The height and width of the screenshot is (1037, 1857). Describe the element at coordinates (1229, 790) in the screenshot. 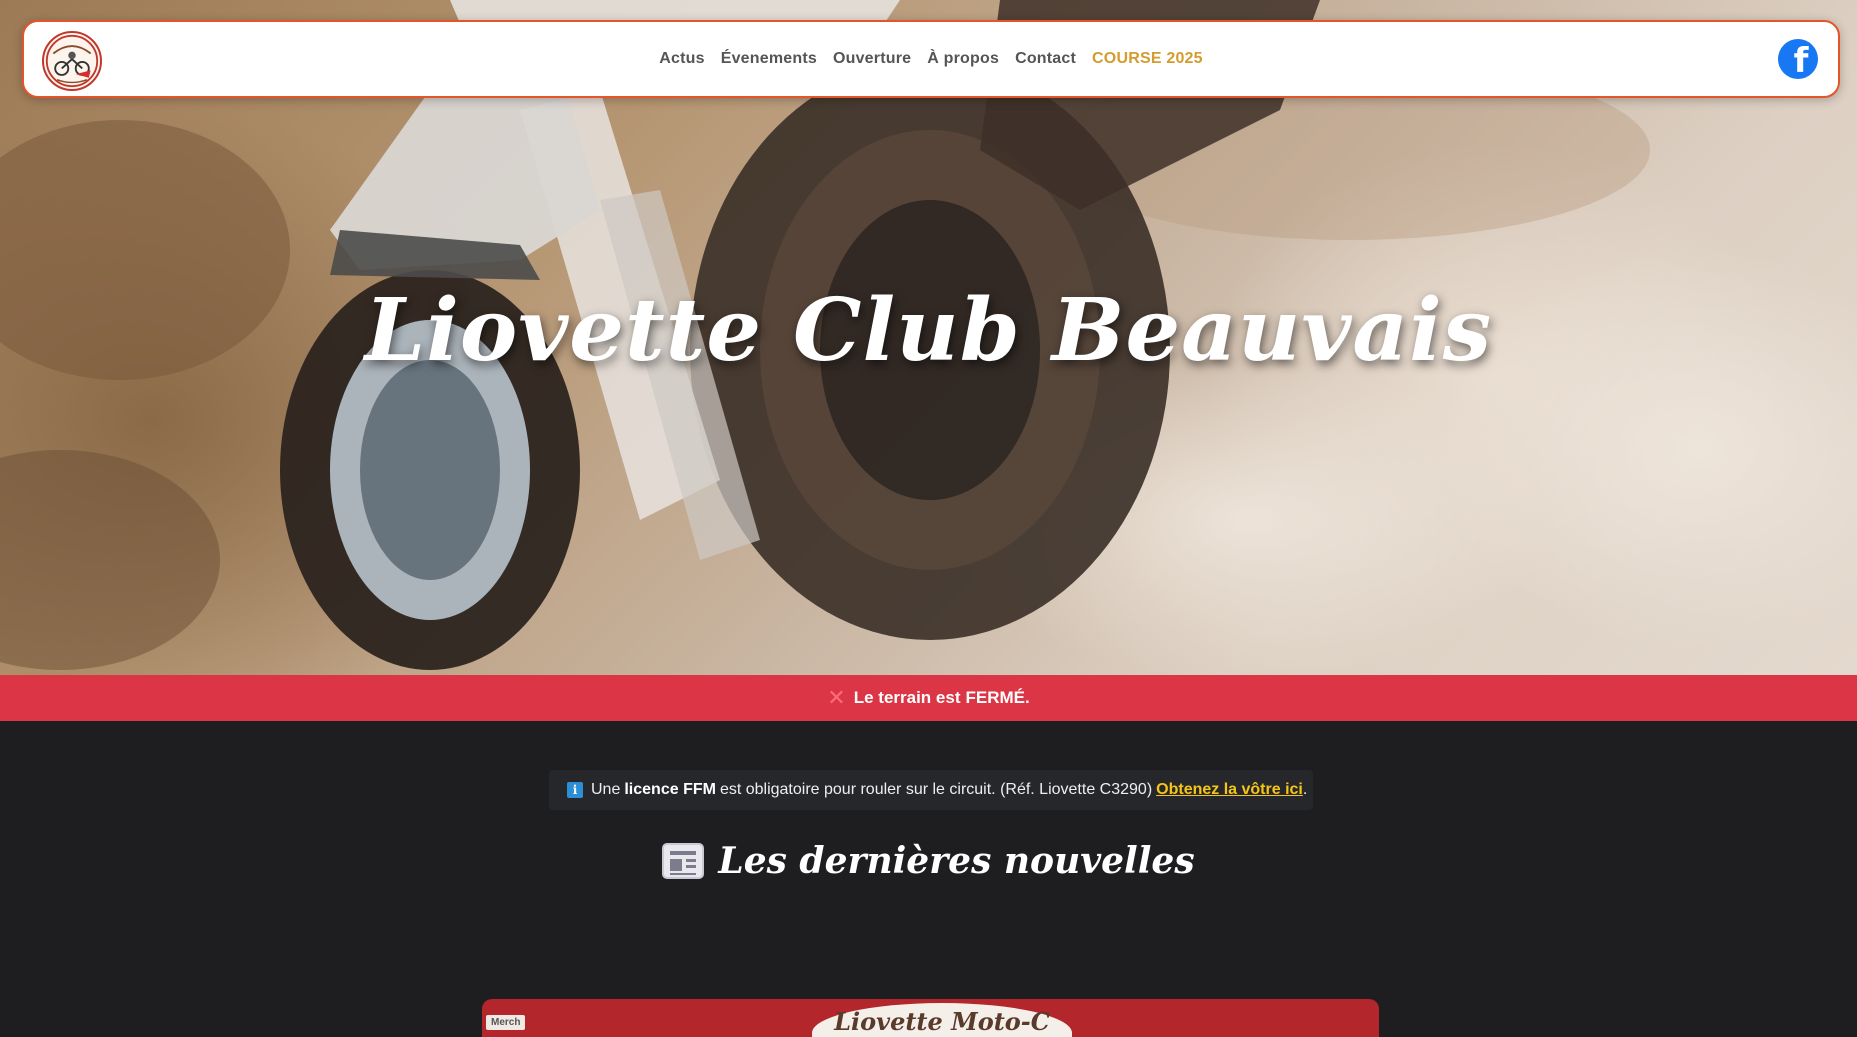

I see `license-link: Obtenez la vôtre ici` at that location.